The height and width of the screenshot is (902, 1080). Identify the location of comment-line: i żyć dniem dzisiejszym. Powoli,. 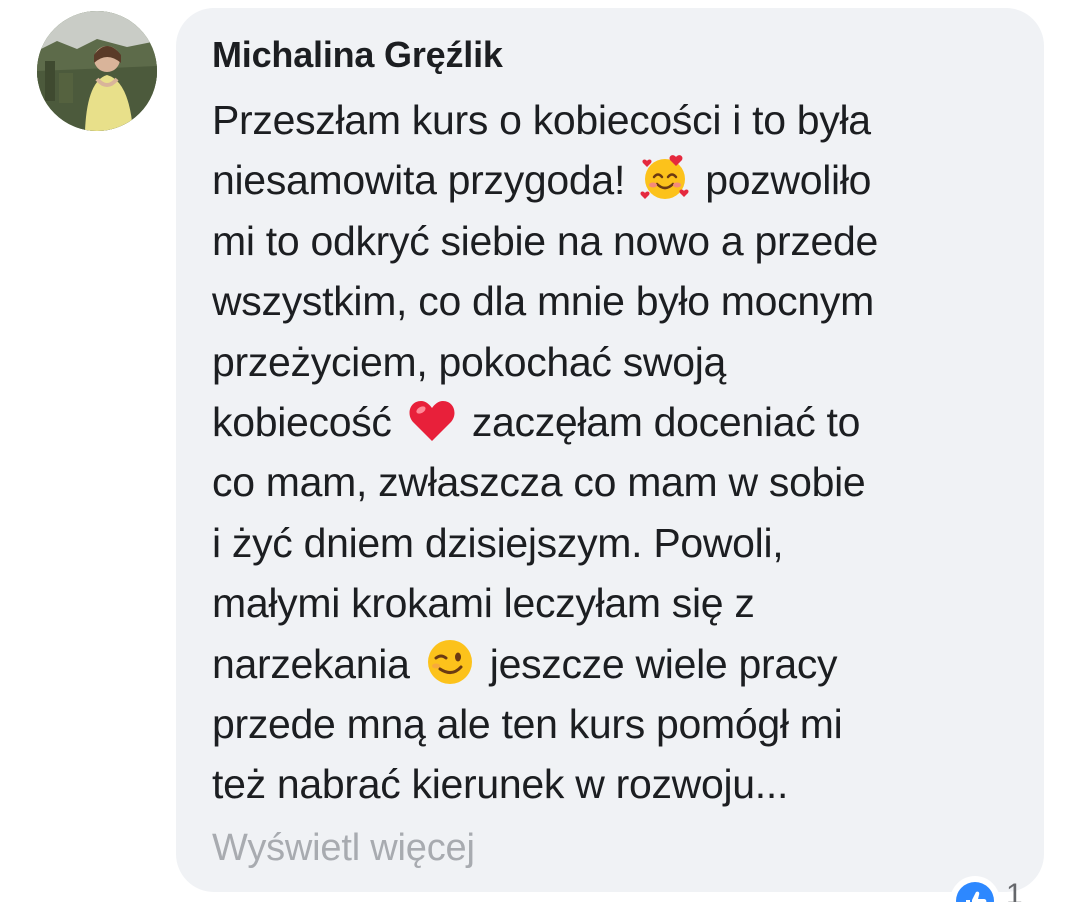
(622, 543).